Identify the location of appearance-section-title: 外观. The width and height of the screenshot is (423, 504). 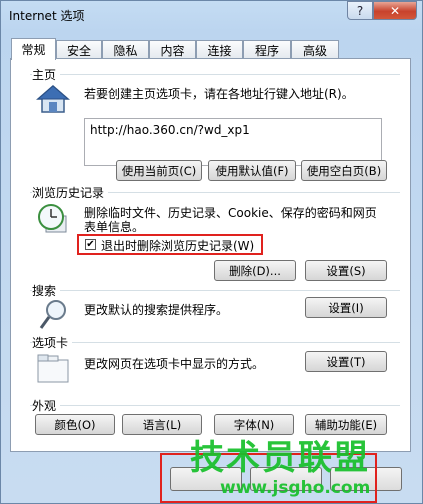
(46, 405).